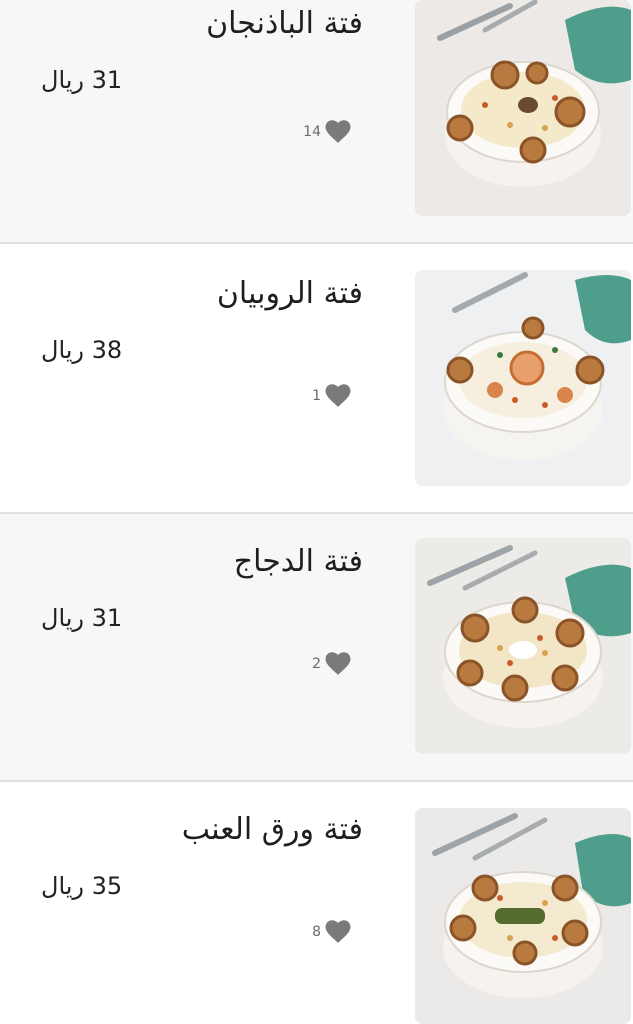 The height and width of the screenshot is (1024, 633). What do you see at coordinates (312, 132) in the screenshot?
I see `likes-count: 14` at bounding box center [312, 132].